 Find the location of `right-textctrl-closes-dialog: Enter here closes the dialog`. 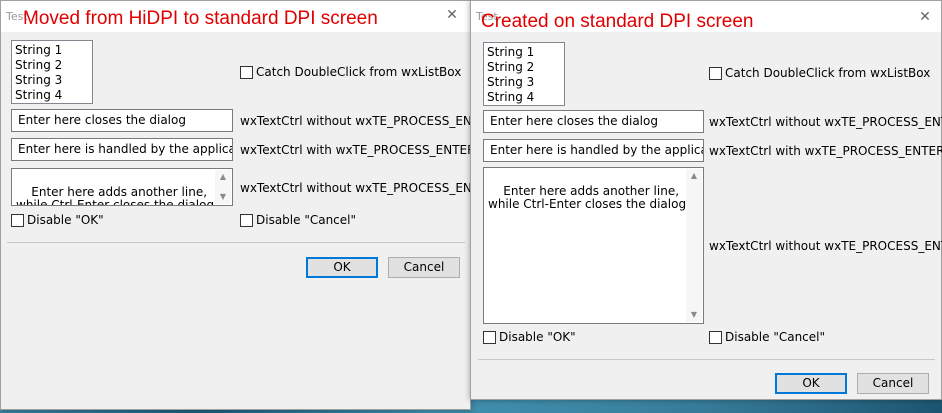

right-textctrl-closes-dialog: Enter here closes the dialog is located at coordinates (593, 121).